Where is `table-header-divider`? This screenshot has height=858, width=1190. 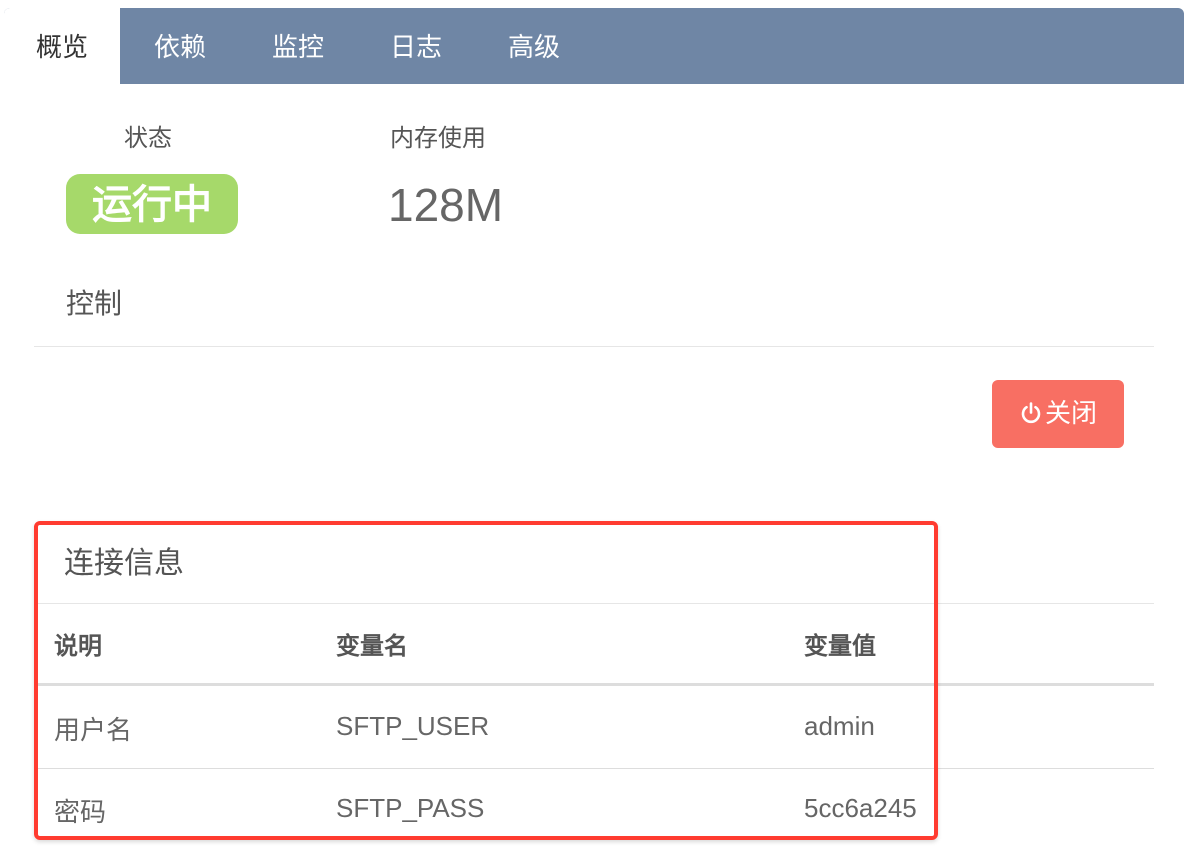 table-header-divider is located at coordinates (594, 684).